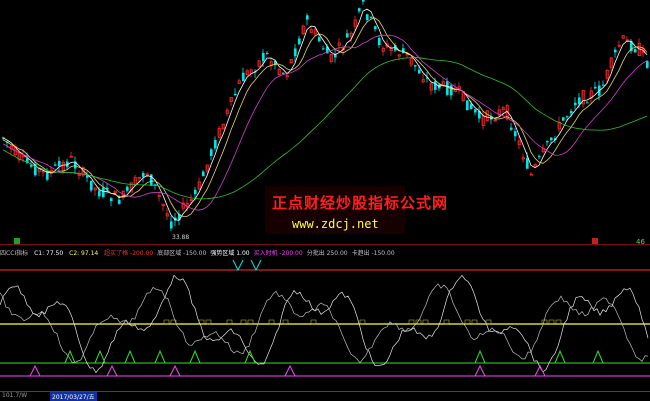 Image resolution: width=650 pixels, height=401 pixels. Describe the element at coordinates (595, 241) in the screenshot. I see `marker-right` at that location.